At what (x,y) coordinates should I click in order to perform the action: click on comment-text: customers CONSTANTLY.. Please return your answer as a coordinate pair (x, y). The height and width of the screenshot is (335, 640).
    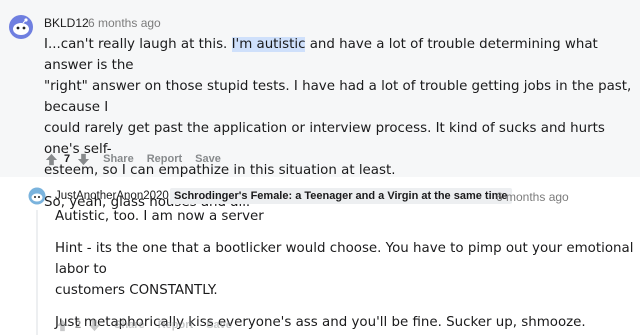
    Looking at the image, I should click on (136, 290).